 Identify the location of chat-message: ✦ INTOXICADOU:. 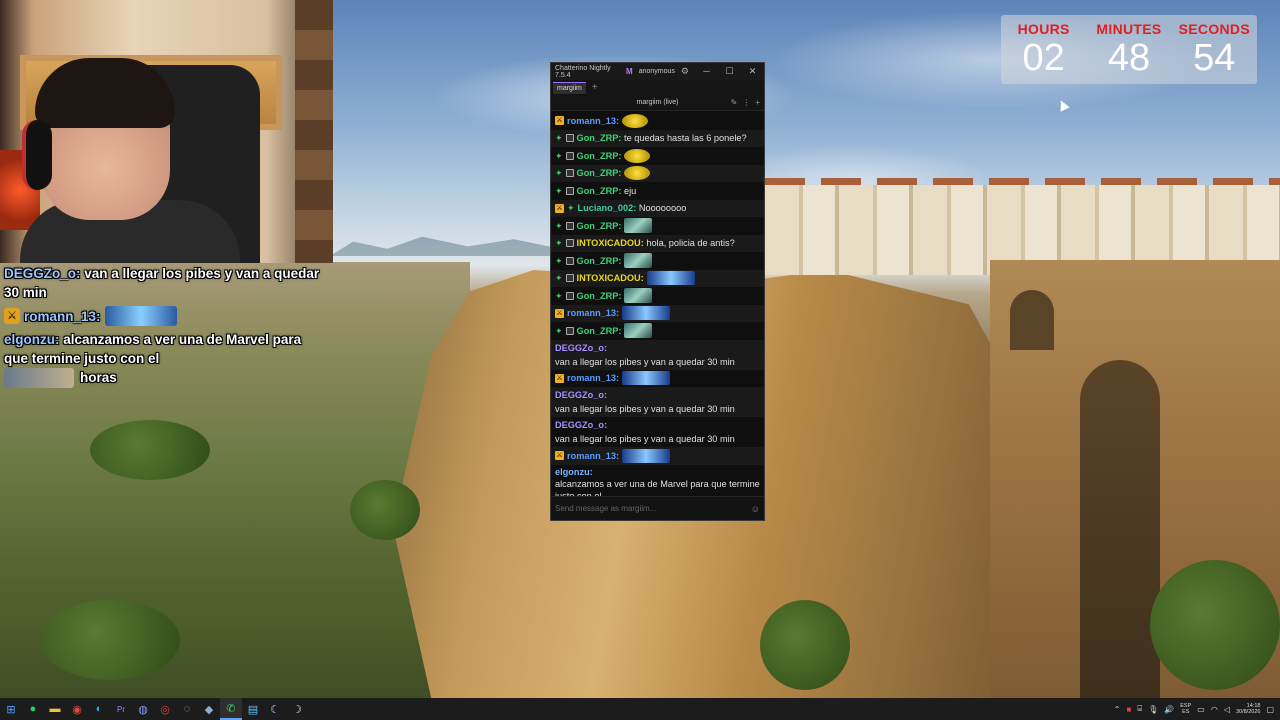
(657, 278).